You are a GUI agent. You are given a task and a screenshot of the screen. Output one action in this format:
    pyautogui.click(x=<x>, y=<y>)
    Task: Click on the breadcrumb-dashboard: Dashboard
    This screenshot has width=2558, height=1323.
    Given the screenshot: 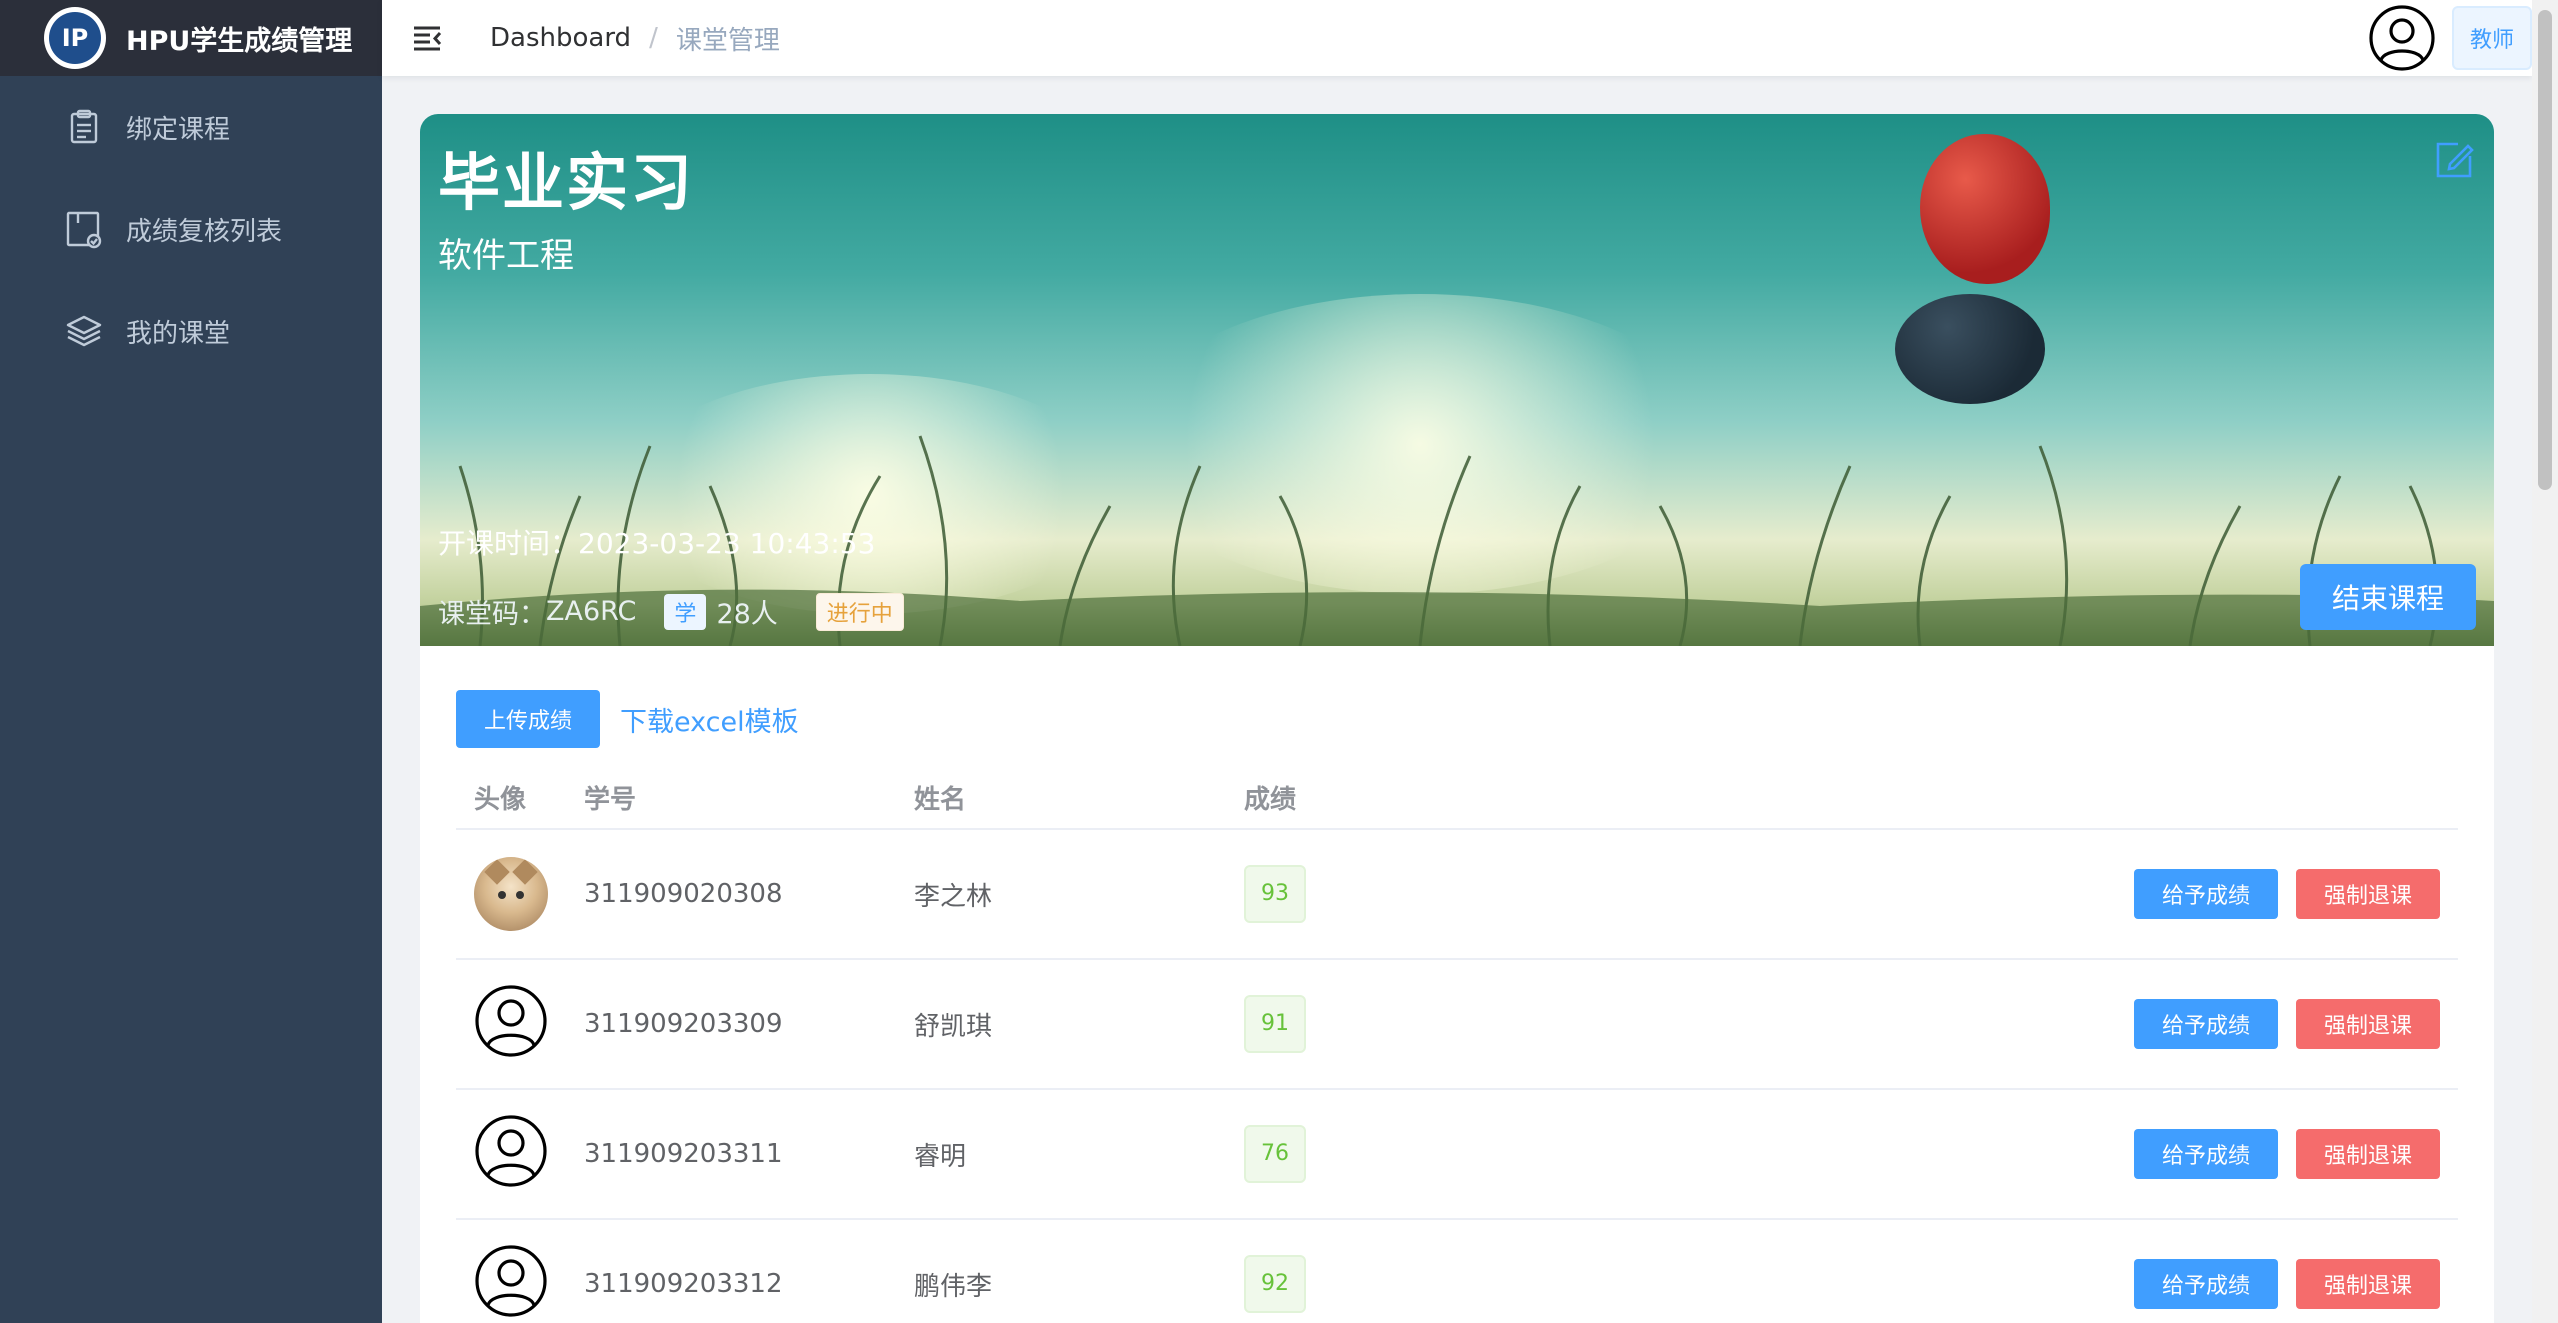 What is the action you would take?
    pyautogui.click(x=560, y=38)
    